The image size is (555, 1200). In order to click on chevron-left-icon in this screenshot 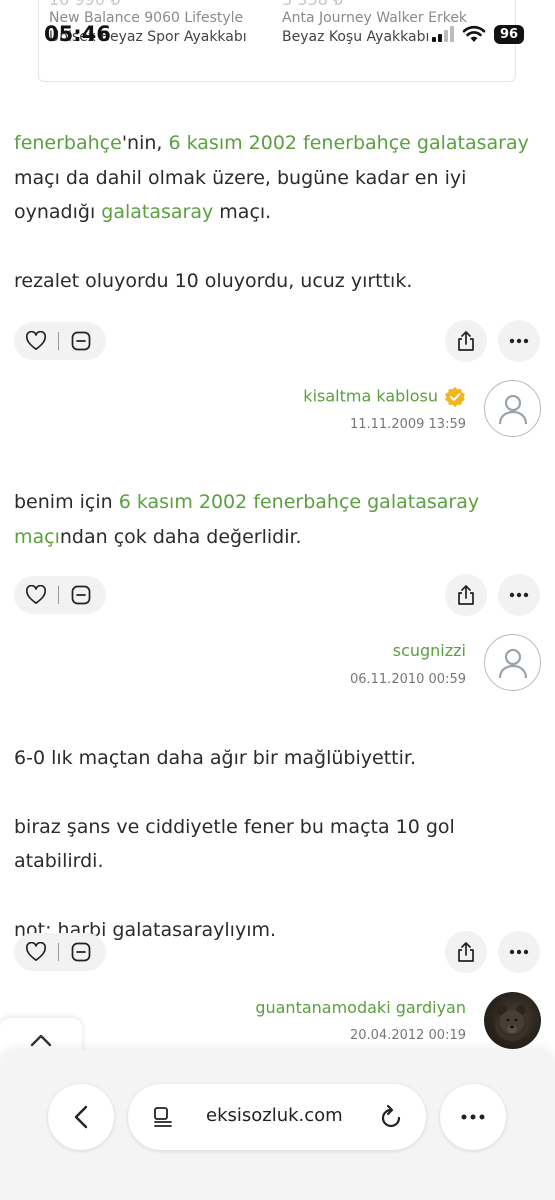, I will do `click(81, 1117)`.